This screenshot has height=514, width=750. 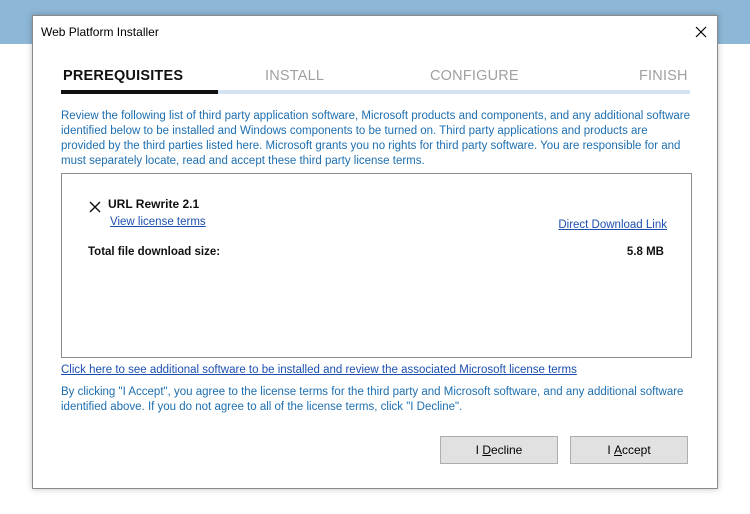 I want to click on total-size-value: 5.8 MB, so click(x=645, y=252).